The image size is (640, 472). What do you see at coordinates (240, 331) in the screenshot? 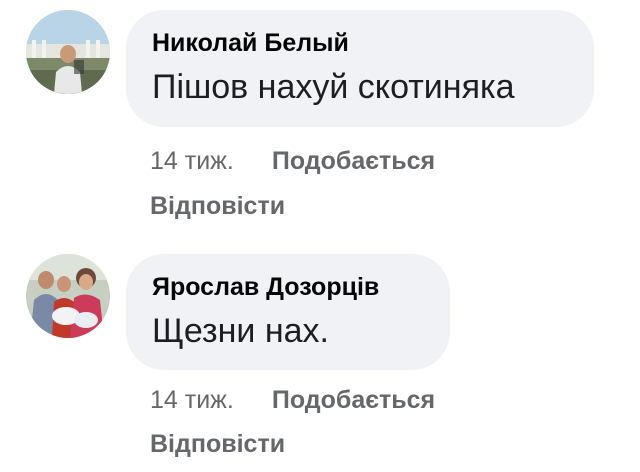
I see `comment-text: Щезни нах.` at bounding box center [240, 331].